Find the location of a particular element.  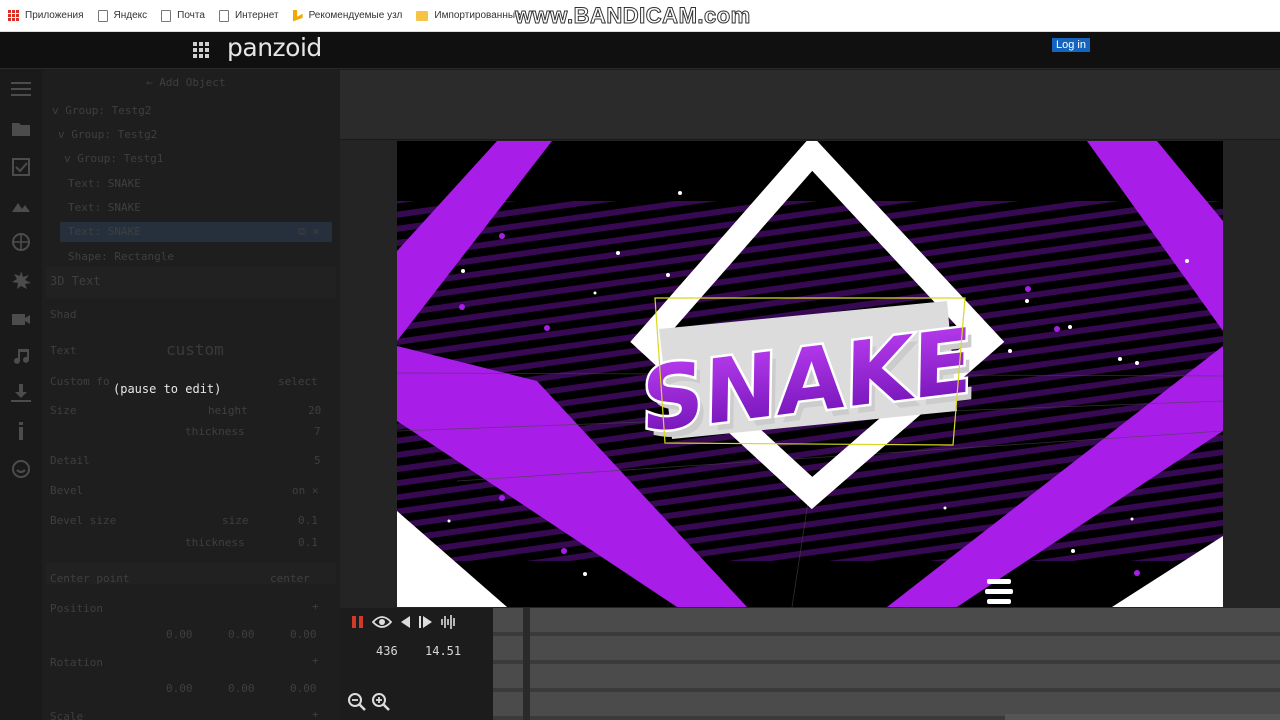

bookmark-imported: Импортированные is located at coordinates (468, 15).